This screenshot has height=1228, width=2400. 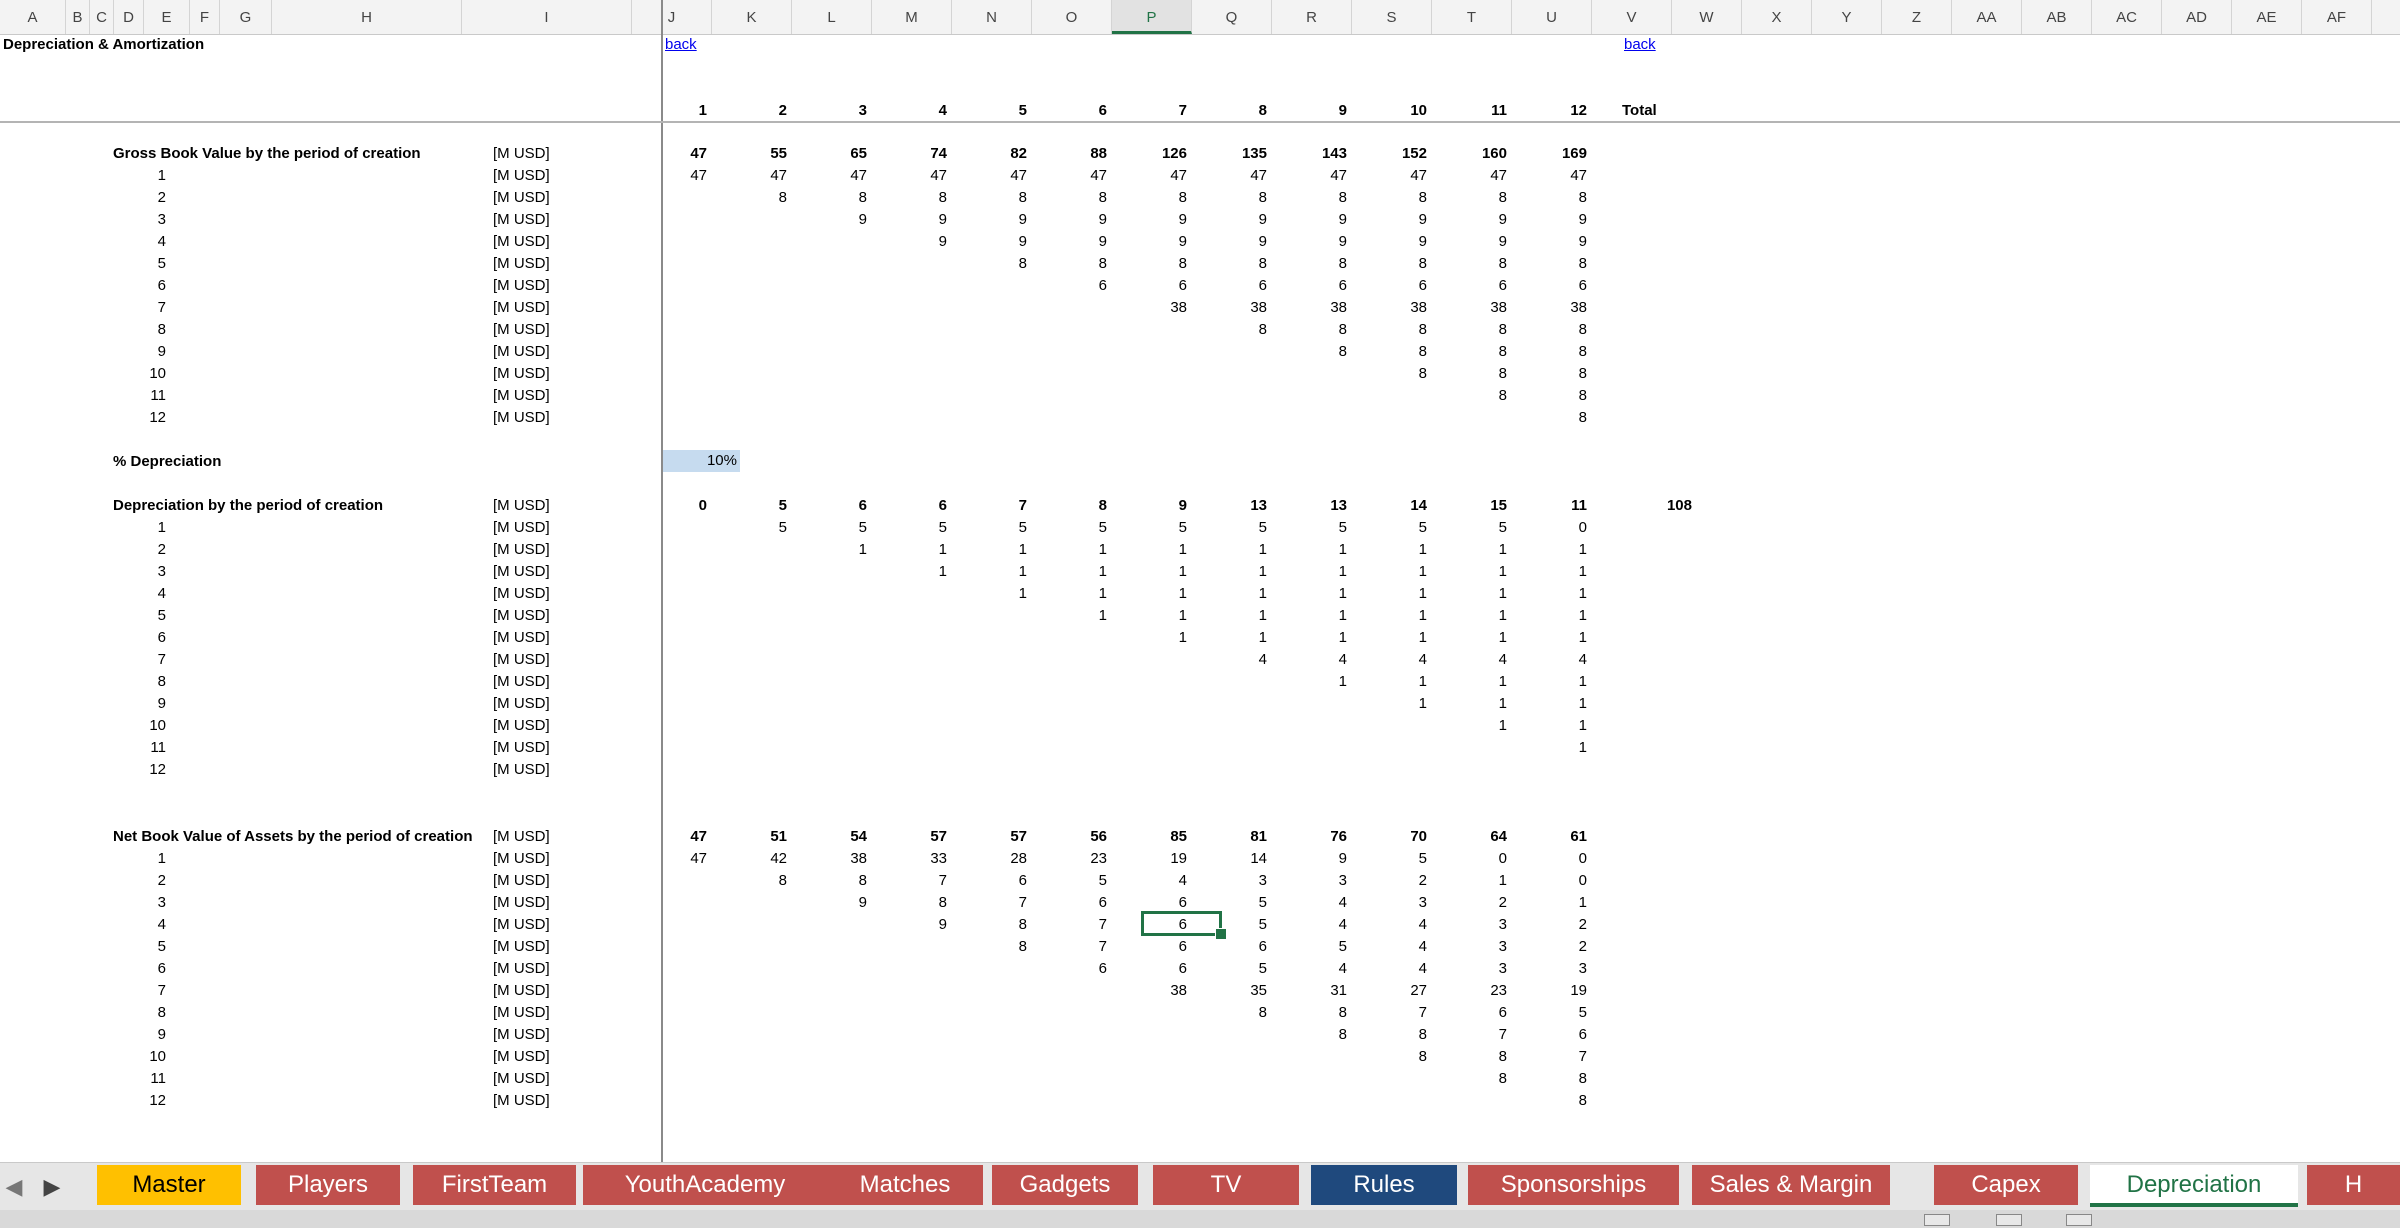 I want to click on net-total-cell: 61, so click(x=1549, y=837).